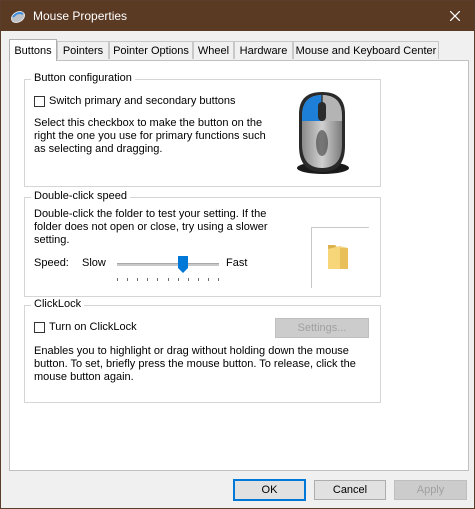 This screenshot has width=475, height=509. What do you see at coordinates (168, 269) in the screenshot?
I see `double-click-speed-slider` at bounding box center [168, 269].